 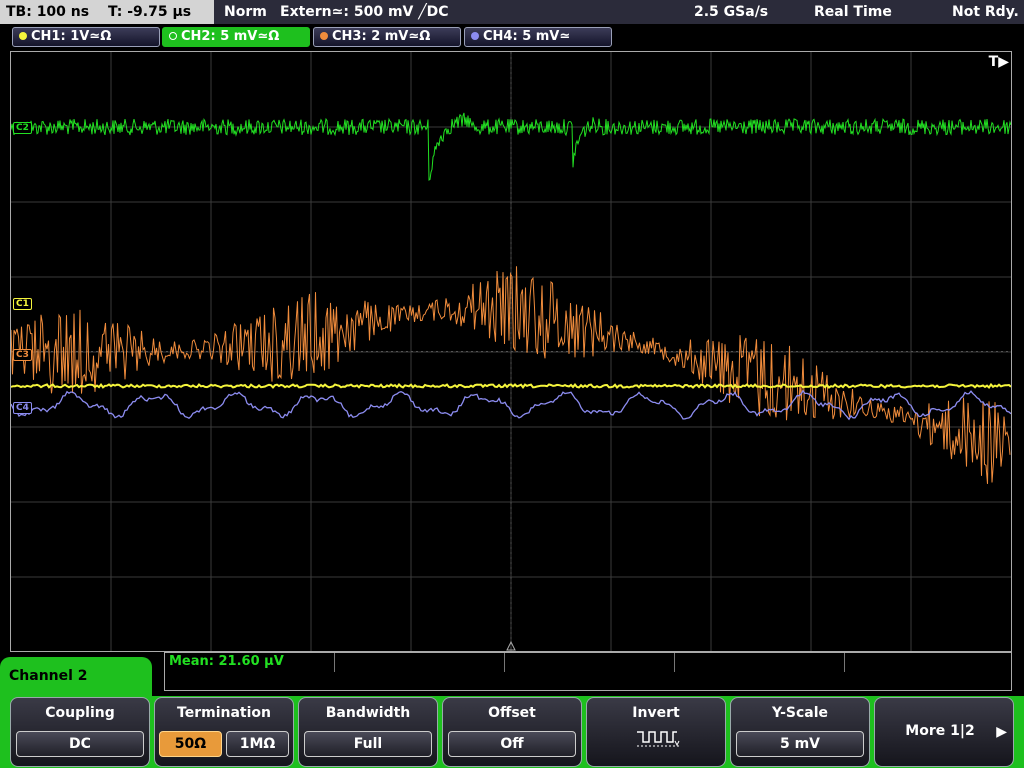 I want to click on sample-rate: 2.5 GSa/s, so click(x=731, y=12).